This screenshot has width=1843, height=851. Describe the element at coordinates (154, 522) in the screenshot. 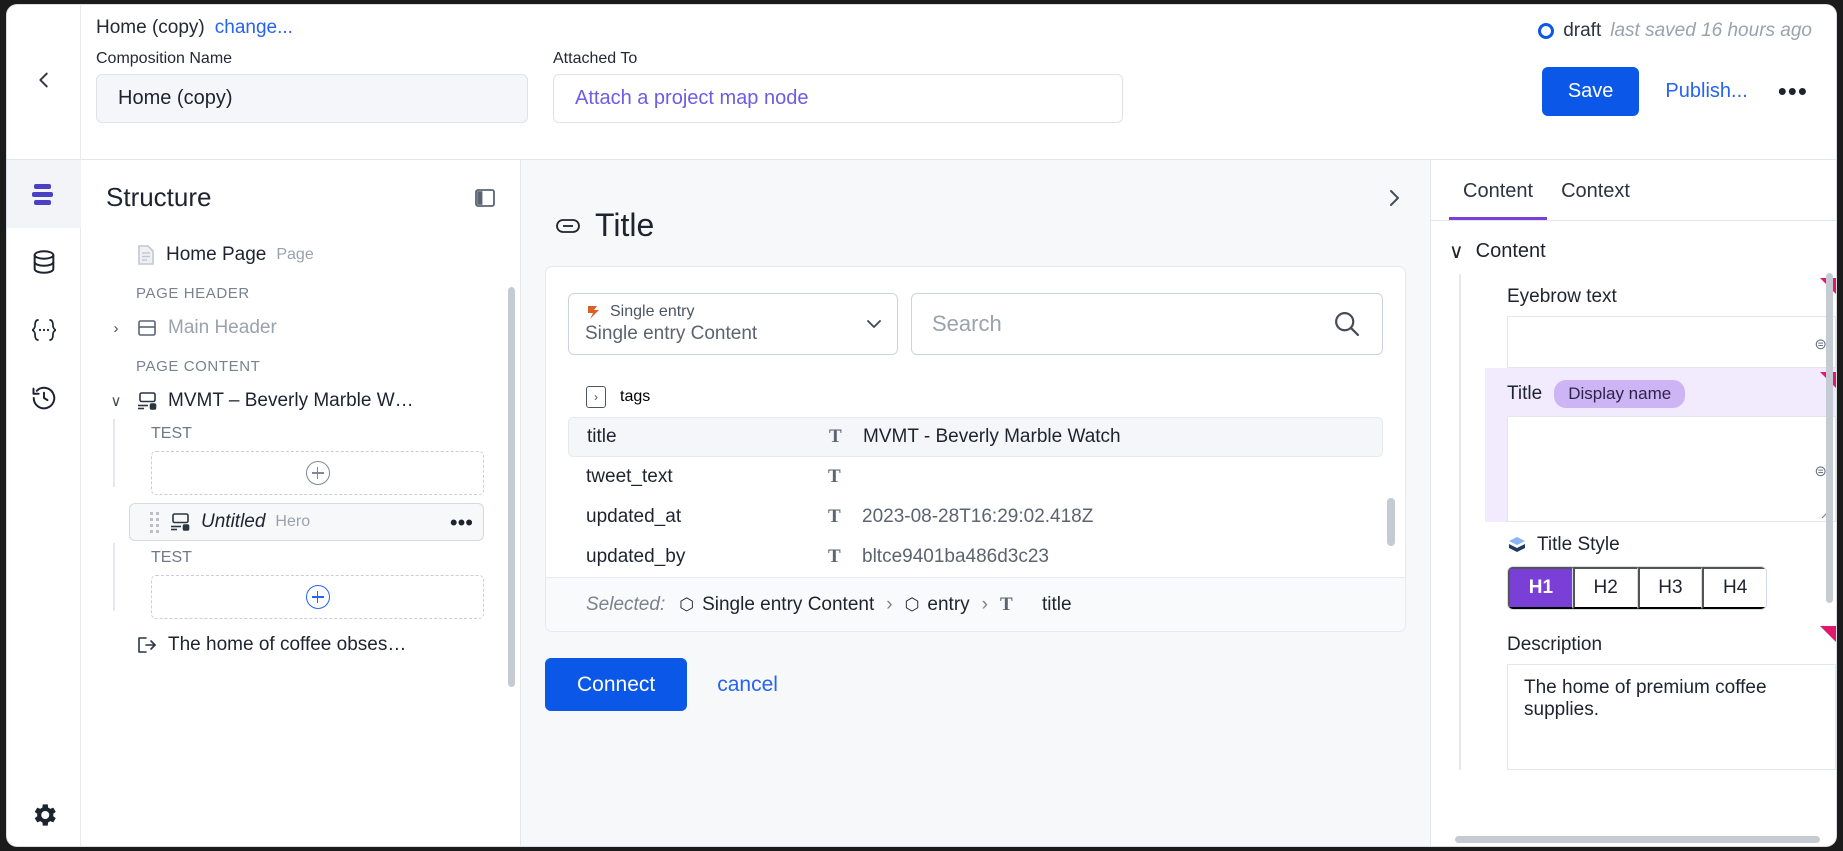

I see `drag-handle-icon` at that location.